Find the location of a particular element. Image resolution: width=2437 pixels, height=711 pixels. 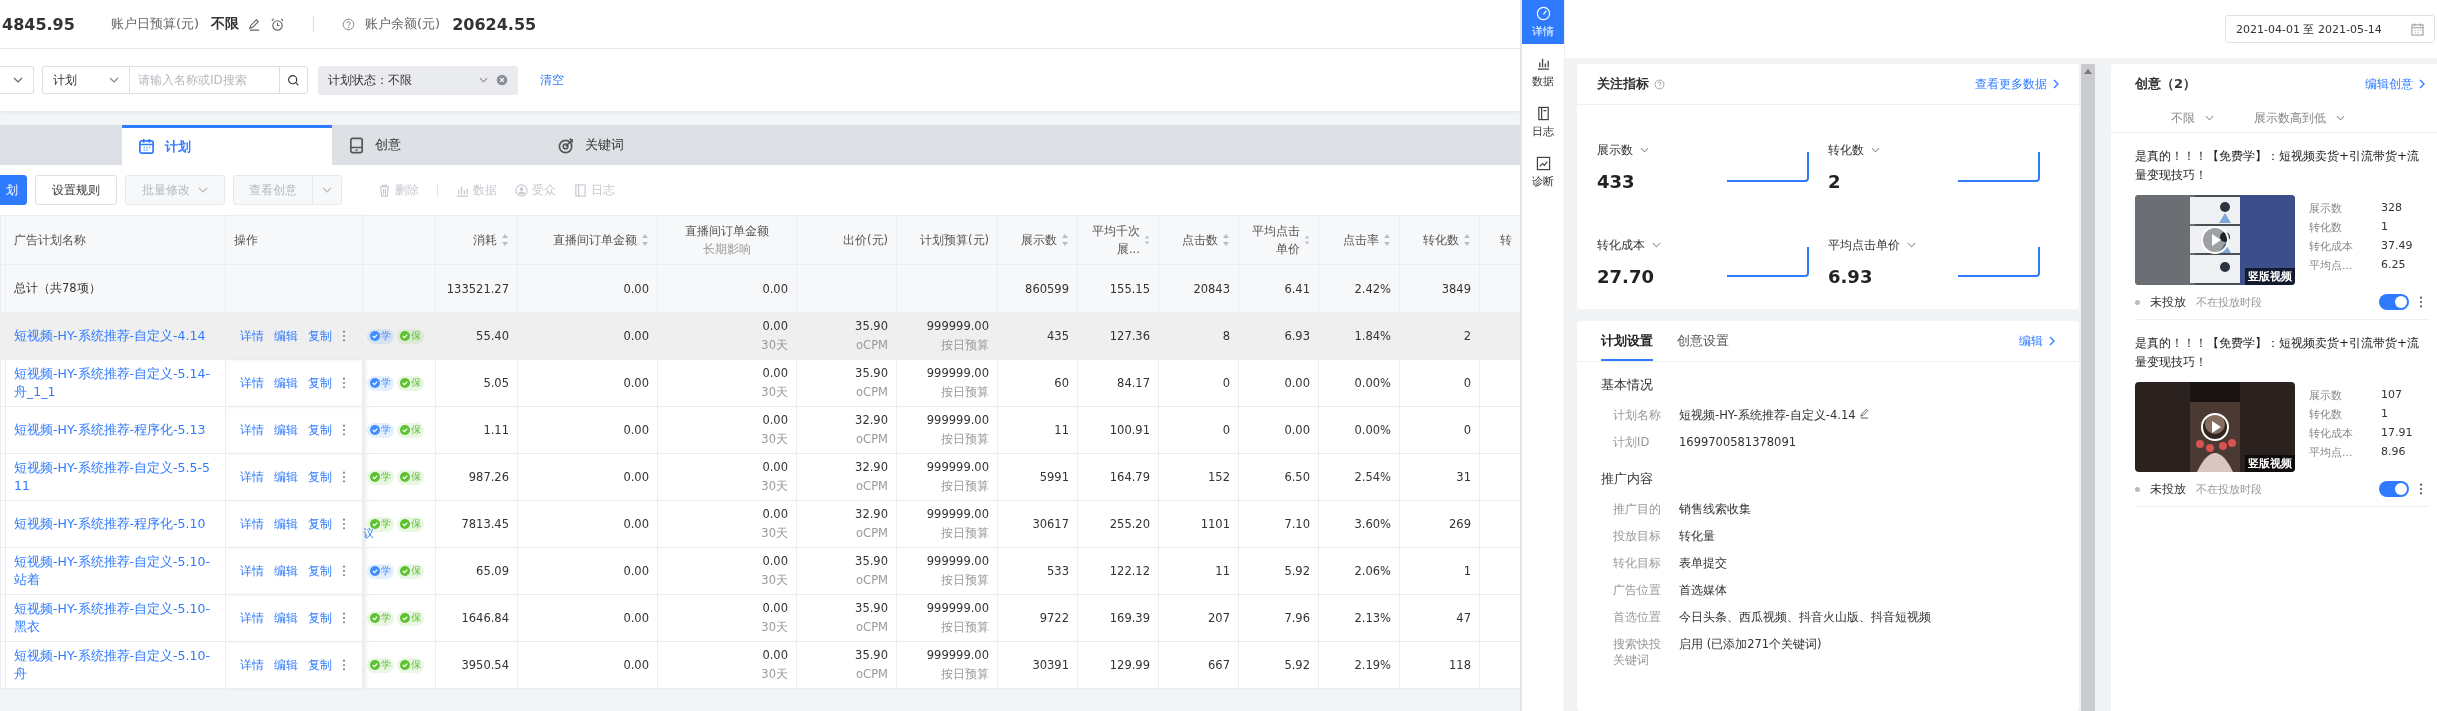

set-rule-button: 设置规则 is located at coordinates (76, 190).